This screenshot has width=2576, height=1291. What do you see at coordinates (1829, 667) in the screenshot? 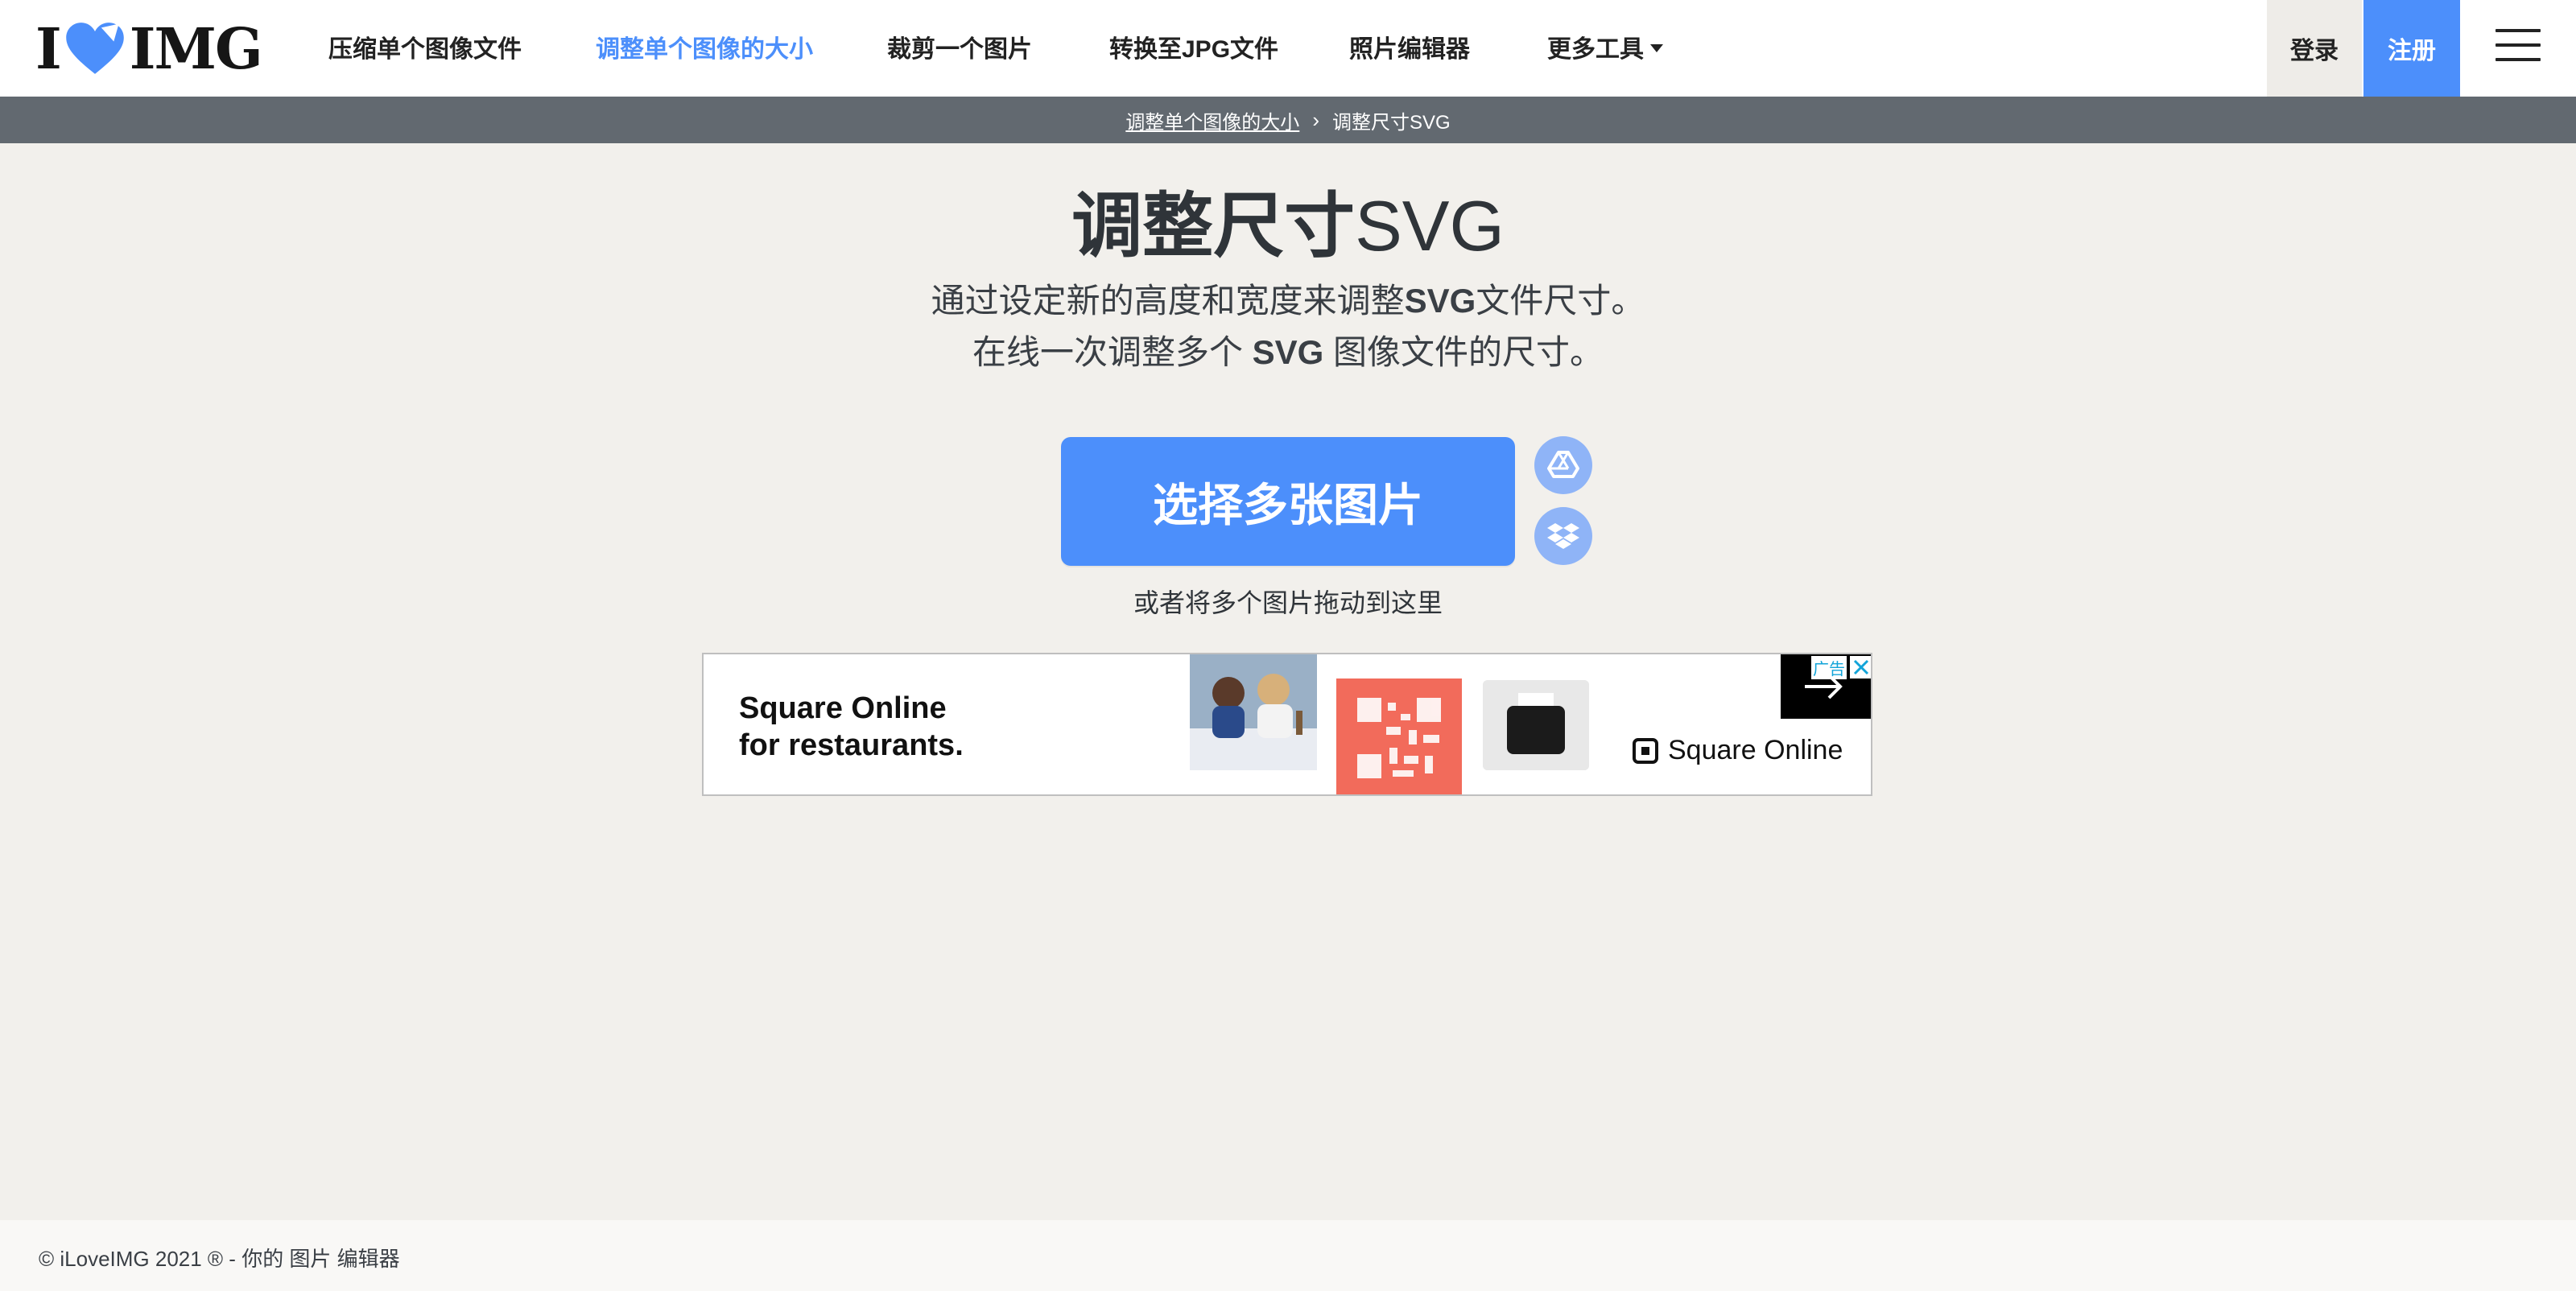
I see `ad-label: 广告` at bounding box center [1829, 667].